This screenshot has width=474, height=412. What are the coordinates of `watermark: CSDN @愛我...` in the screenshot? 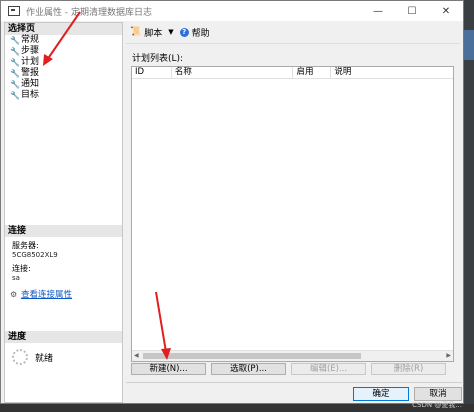 It's located at (437, 405).